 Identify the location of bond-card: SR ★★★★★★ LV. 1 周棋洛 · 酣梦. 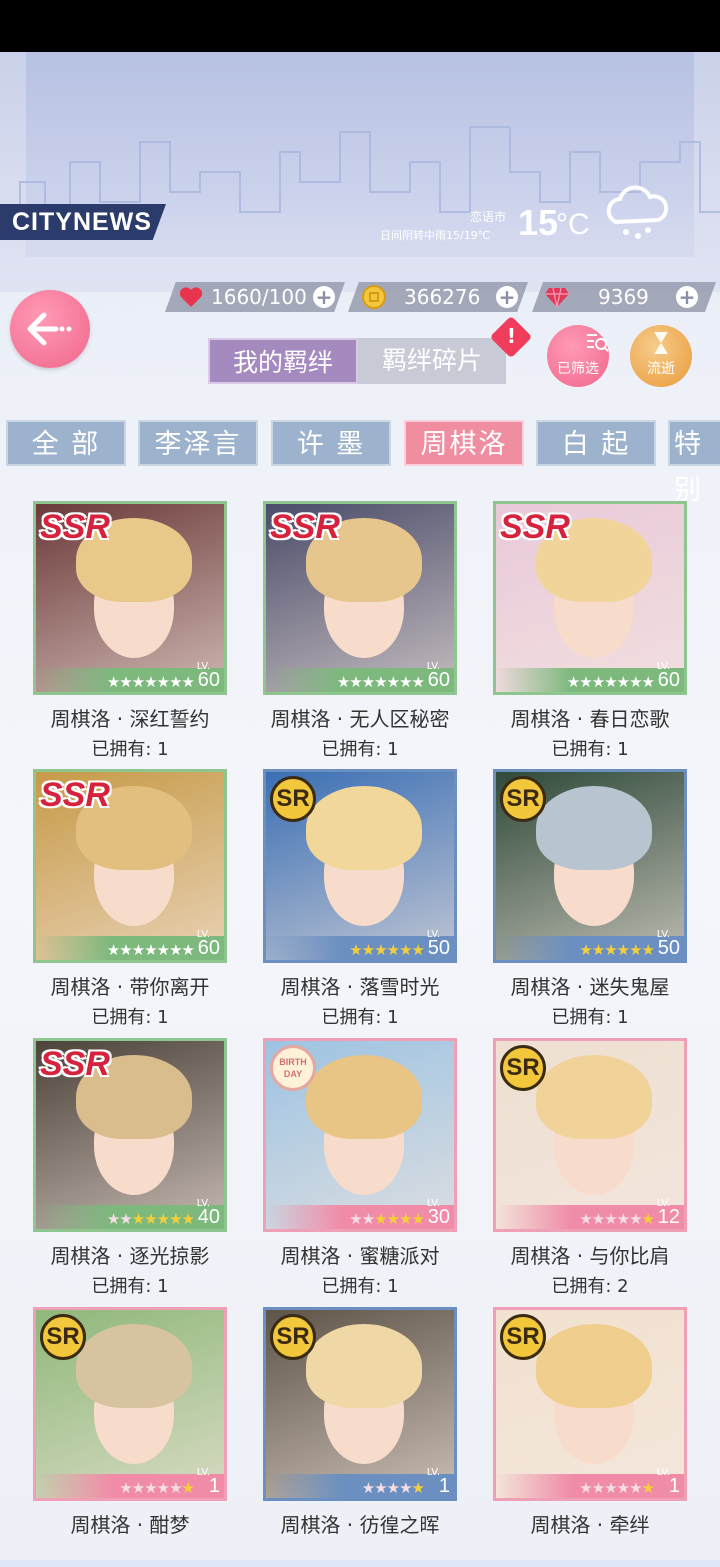
(130, 1437).